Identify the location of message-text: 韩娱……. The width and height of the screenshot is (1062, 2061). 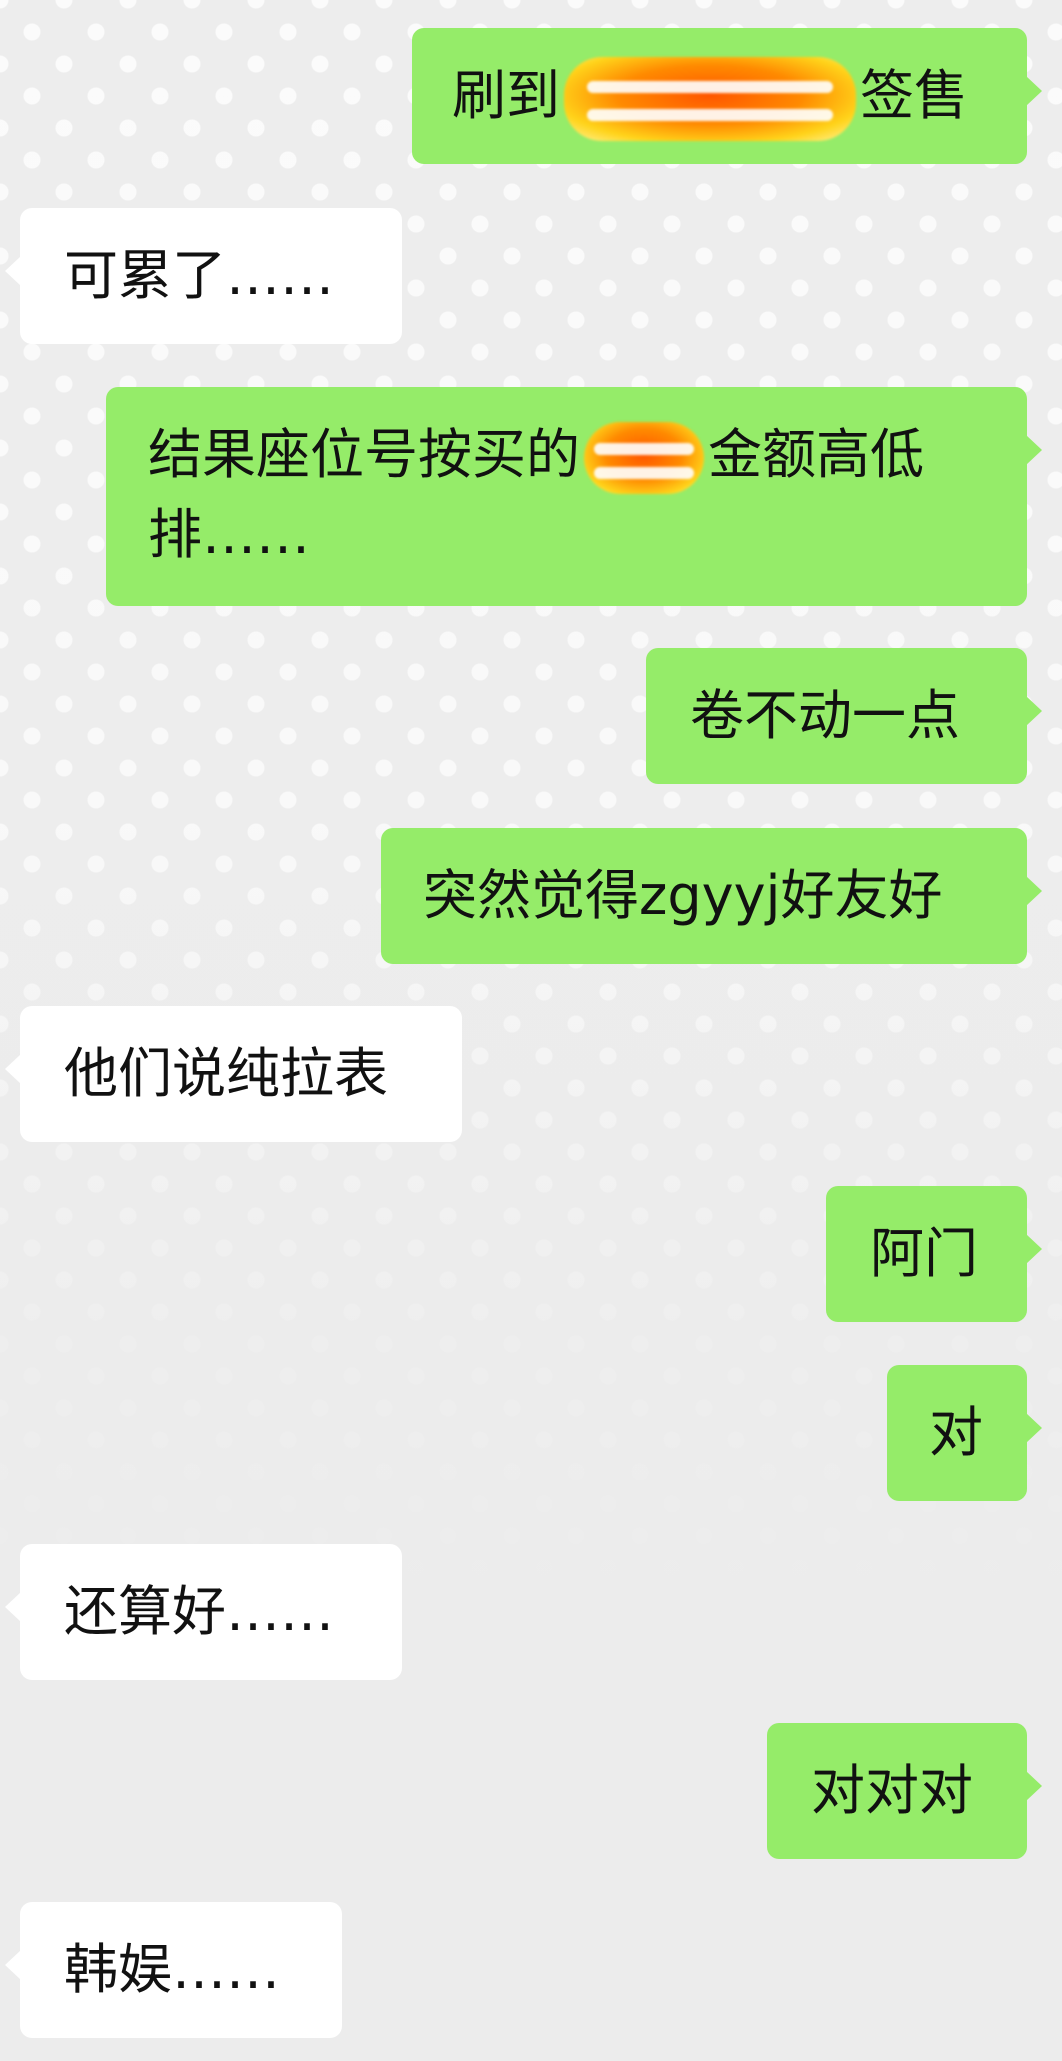
(172, 1969).